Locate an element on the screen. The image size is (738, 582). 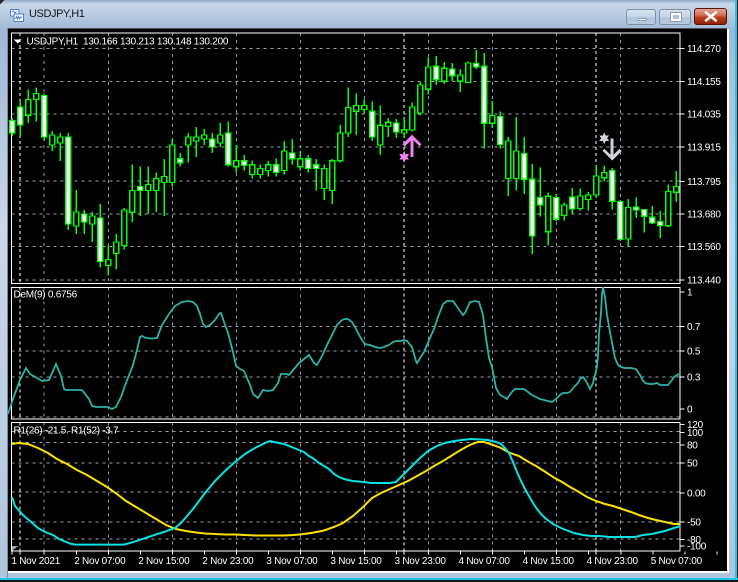
svg-text: 5 Nov 07:00 is located at coordinates (677, 561).